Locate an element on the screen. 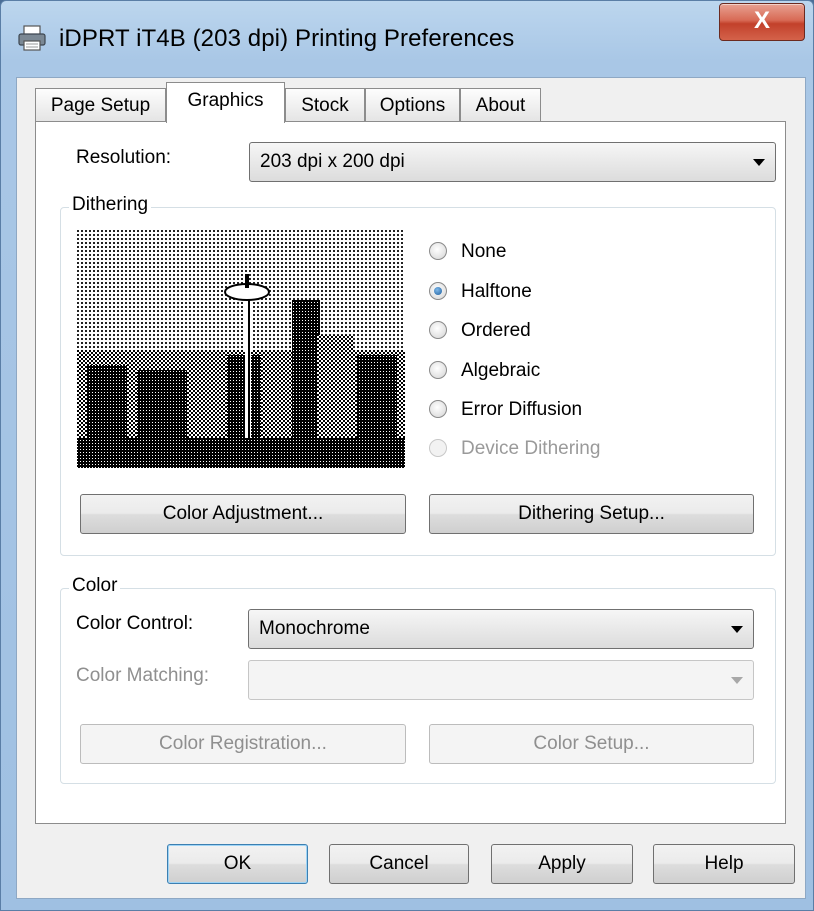 This screenshot has height=911, width=814. dither-none-label: None is located at coordinates (484, 251).